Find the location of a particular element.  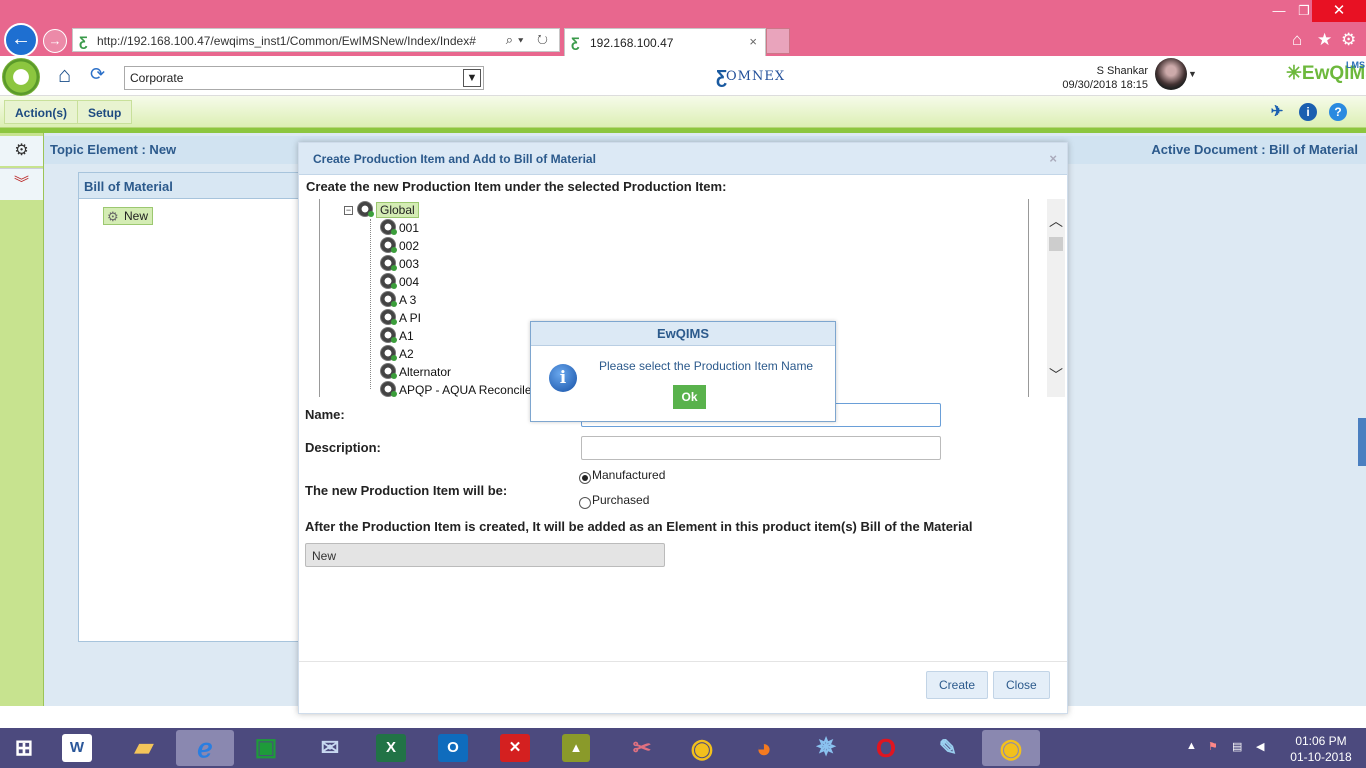

info-icon: i is located at coordinates (1308, 112).